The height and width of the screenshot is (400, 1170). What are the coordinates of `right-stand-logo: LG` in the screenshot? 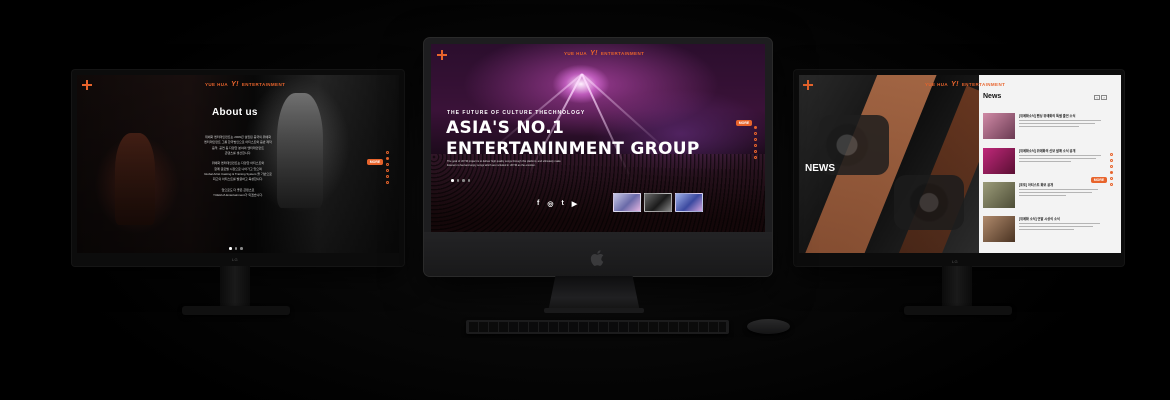 It's located at (955, 261).